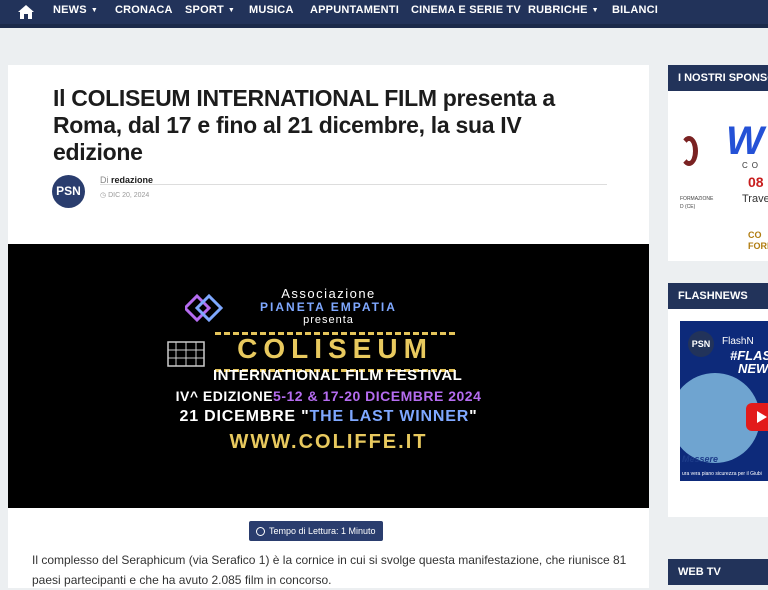 The height and width of the screenshot is (590, 768). Describe the element at coordinates (26, 12) in the screenshot. I see `home-icon` at that location.